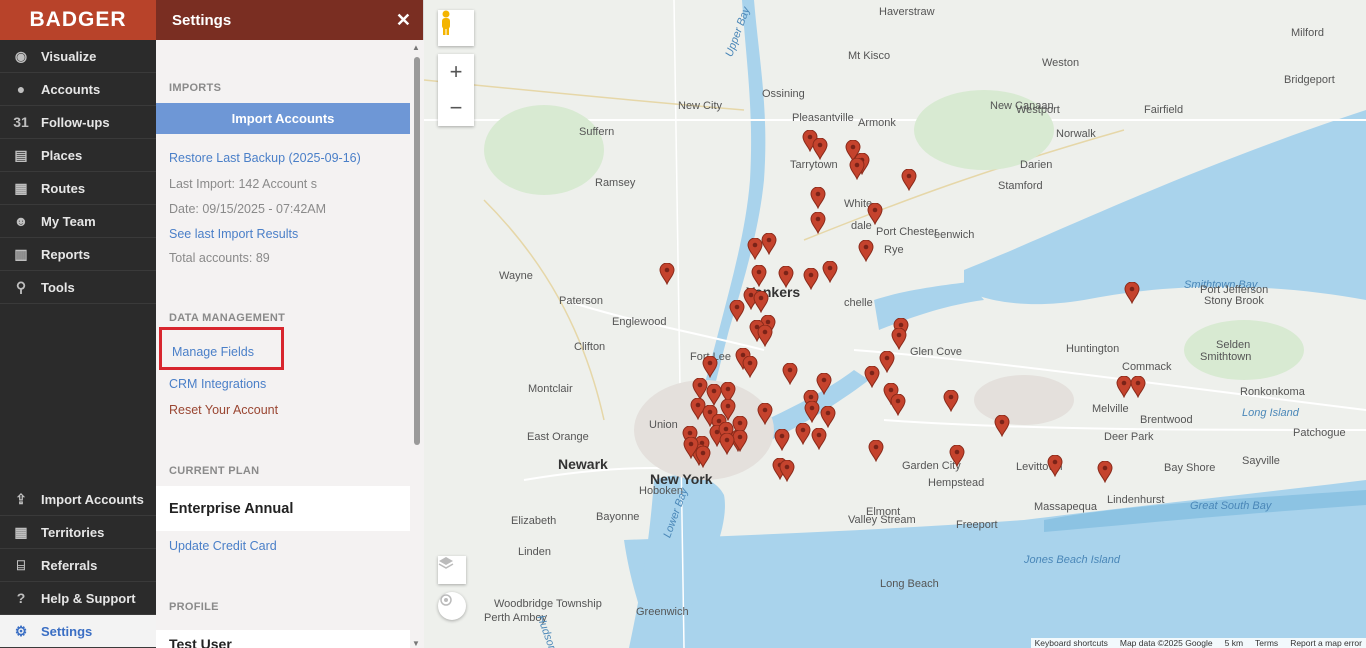 Image resolution: width=1366 pixels, height=648 pixels. I want to click on scroll-up-icon: ▲, so click(416, 47).